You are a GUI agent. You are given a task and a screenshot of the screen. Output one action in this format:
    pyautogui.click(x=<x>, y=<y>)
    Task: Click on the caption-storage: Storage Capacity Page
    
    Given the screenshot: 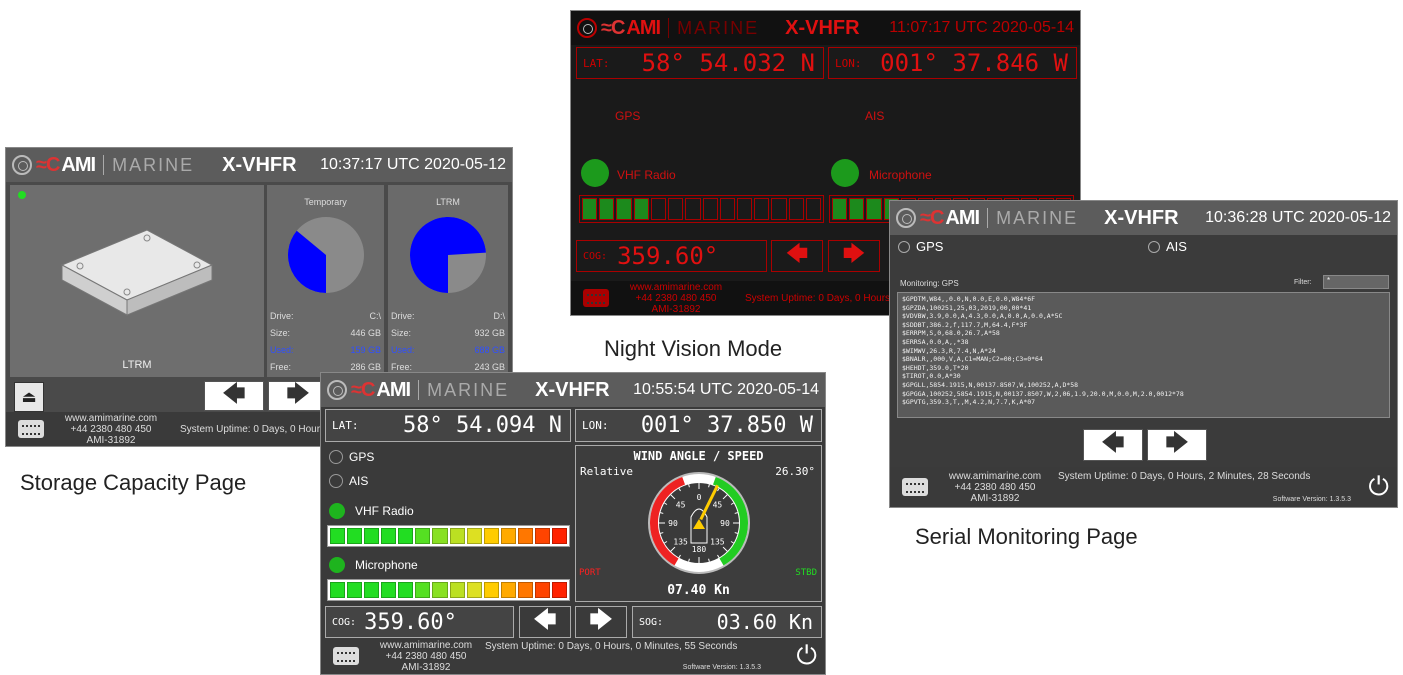 What is the action you would take?
    pyautogui.click(x=133, y=482)
    